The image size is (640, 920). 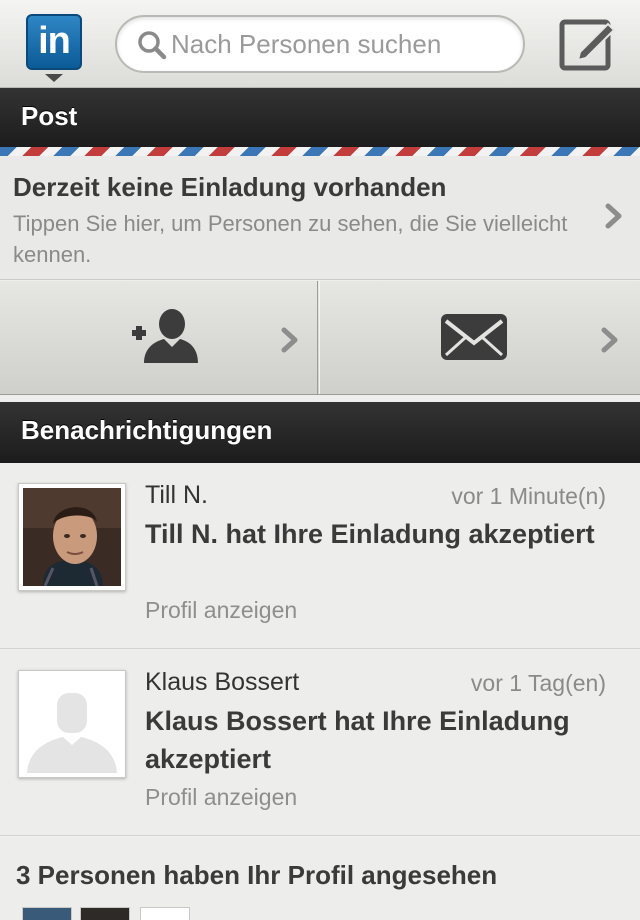 I want to click on messages-button, so click(x=479, y=337).